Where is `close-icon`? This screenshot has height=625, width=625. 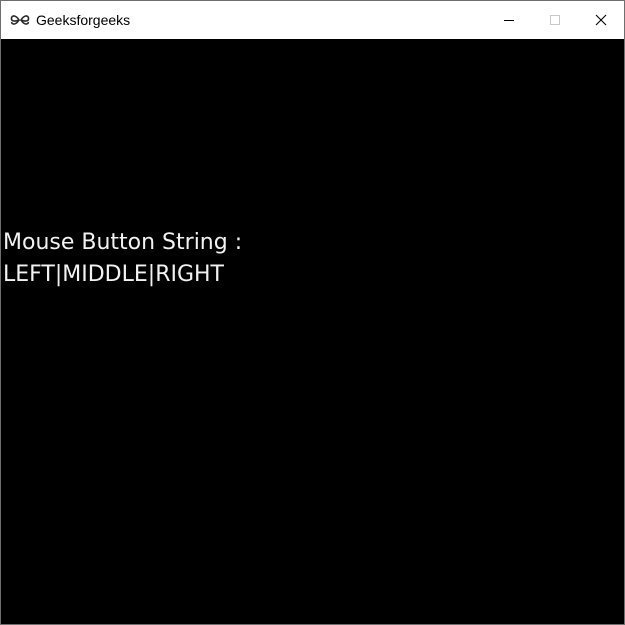 close-icon is located at coordinates (601, 20).